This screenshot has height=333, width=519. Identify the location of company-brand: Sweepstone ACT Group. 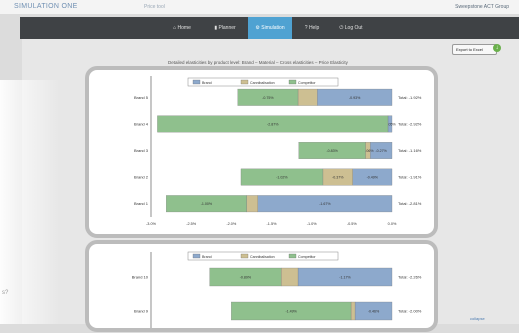
(482, 7).